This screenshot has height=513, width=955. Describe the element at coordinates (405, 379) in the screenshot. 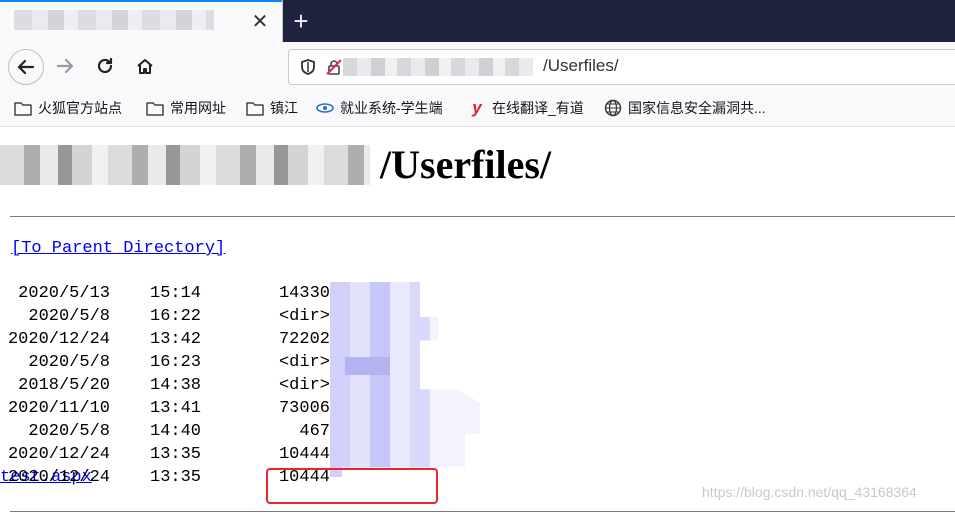

I see `redacted-filenames` at that location.